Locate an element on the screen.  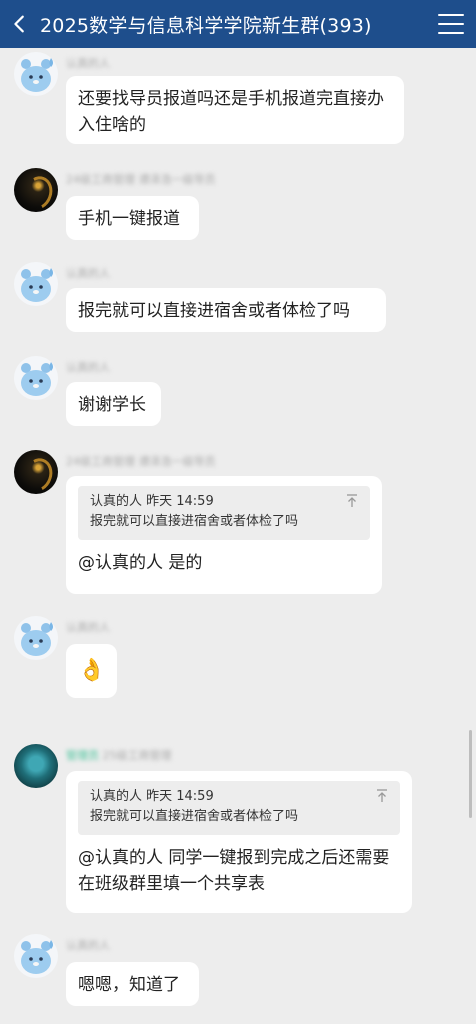
message-bubble: 手机一键报道 is located at coordinates (132, 218).